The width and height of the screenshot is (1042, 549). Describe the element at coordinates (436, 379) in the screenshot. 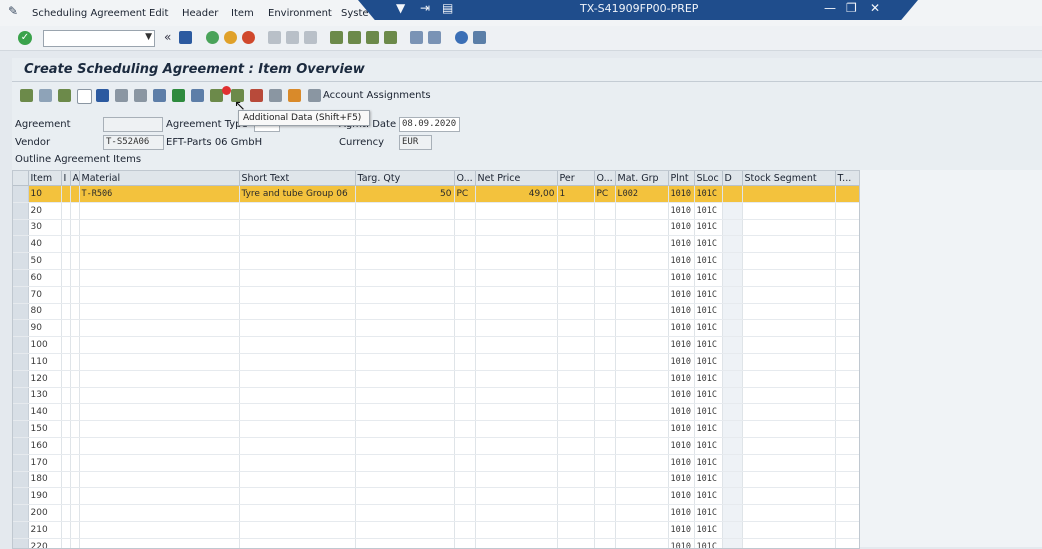

I see `table-row: 120 1010 101C` at that location.